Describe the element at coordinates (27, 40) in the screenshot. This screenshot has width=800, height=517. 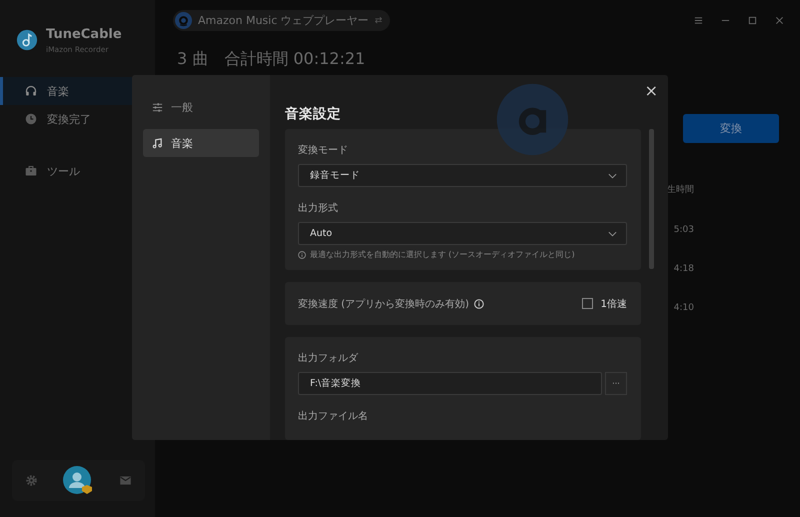
I see `logo-icon` at that location.